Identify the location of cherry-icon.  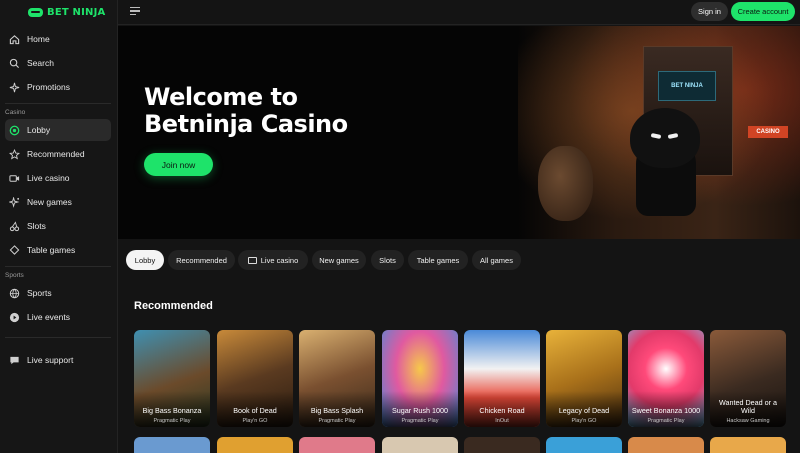
(14, 226).